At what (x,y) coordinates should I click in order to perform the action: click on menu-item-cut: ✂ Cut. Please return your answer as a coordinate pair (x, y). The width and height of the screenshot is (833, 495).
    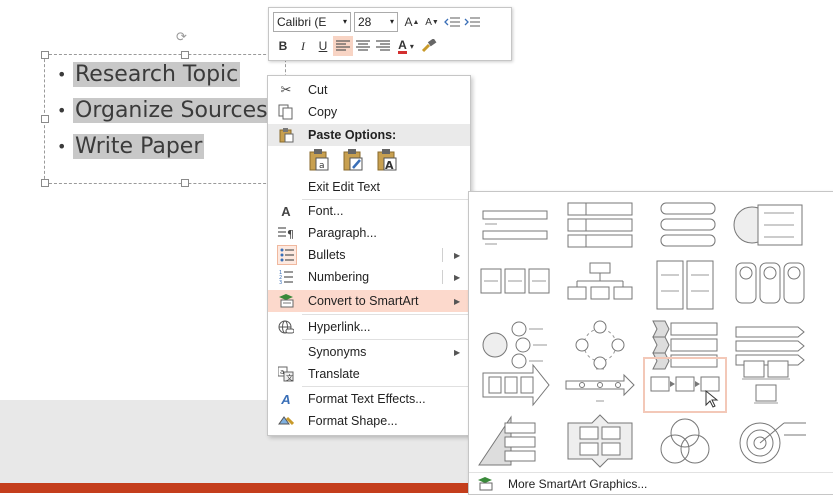
    Looking at the image, I should click on (369, 90).